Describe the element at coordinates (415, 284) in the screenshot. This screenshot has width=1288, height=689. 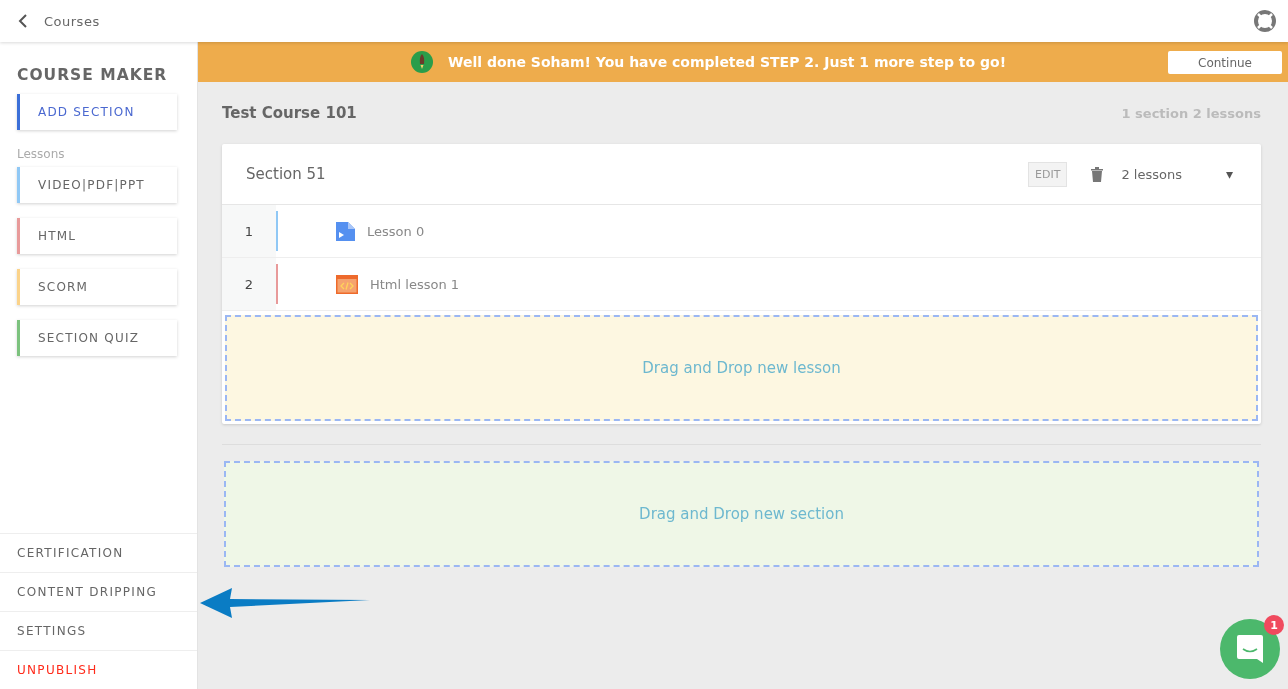
I see `lesson-title: Html lesson 1` at that location.